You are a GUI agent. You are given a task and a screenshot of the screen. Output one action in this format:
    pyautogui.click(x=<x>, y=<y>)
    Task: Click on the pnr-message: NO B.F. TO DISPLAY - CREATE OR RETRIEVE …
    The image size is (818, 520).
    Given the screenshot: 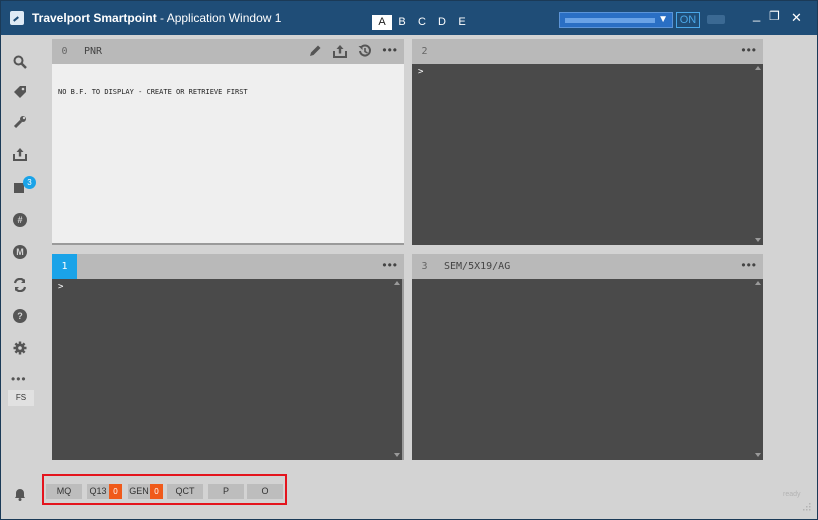 What is the action you would take?
    pyautogui.click(x=153, y=92)
    